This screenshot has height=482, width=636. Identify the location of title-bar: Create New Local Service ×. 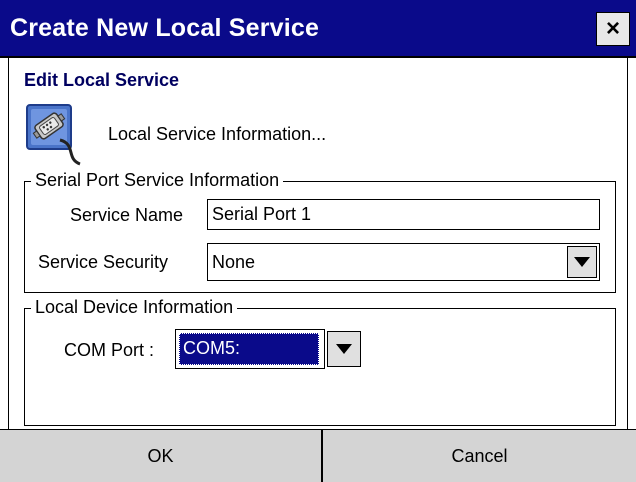
(318, 29).